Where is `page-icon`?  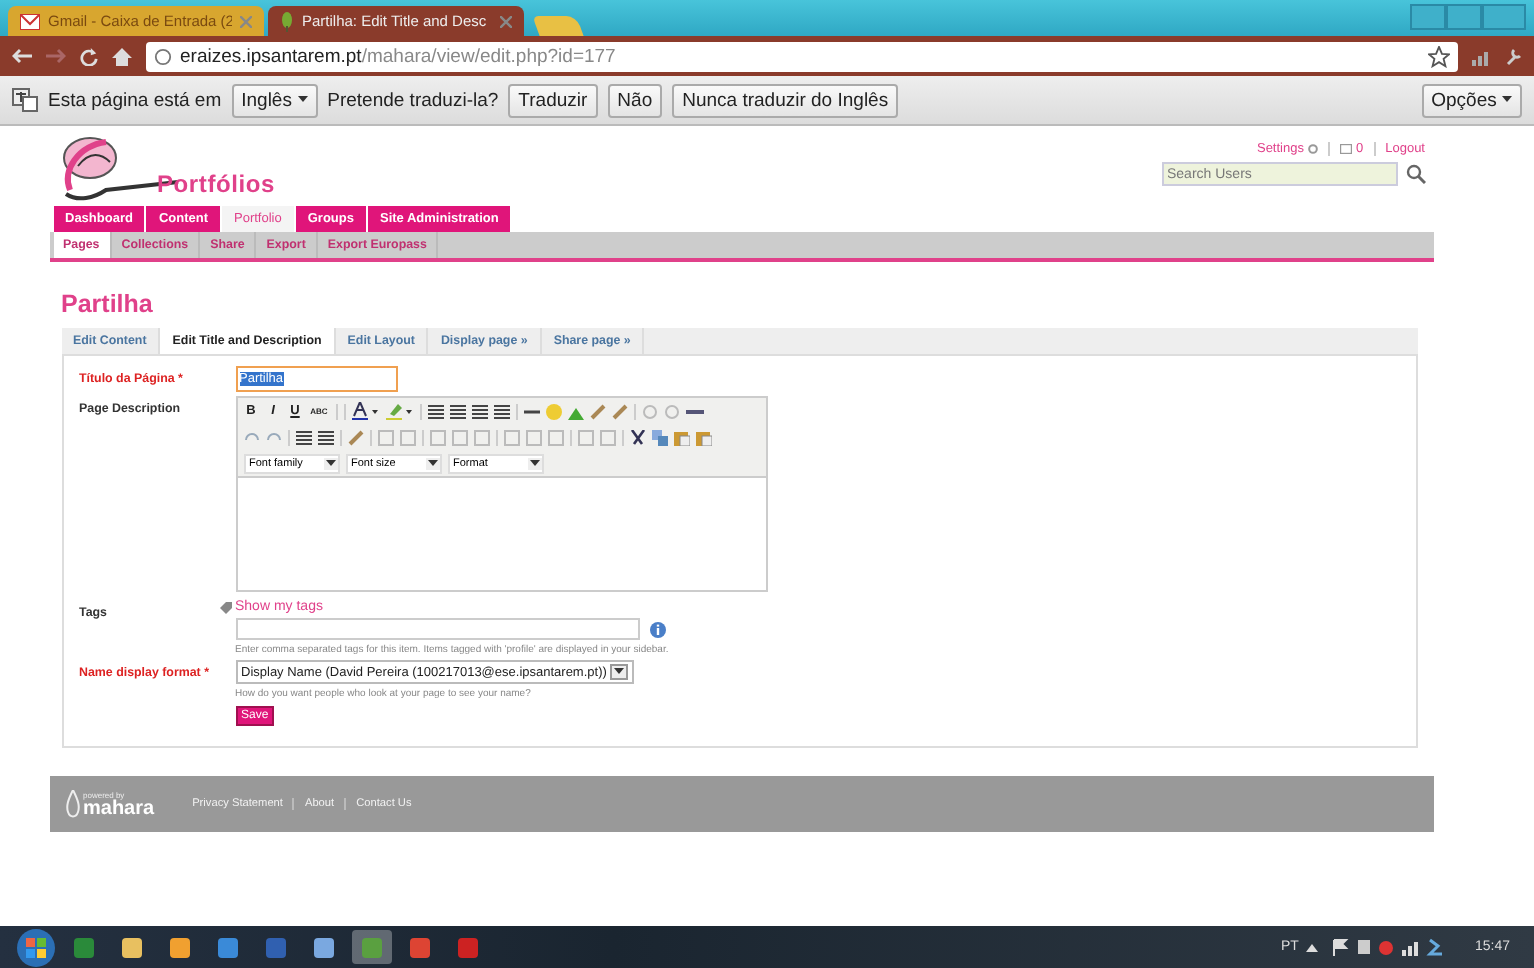 page-icon is located at coordinates (163, 56).